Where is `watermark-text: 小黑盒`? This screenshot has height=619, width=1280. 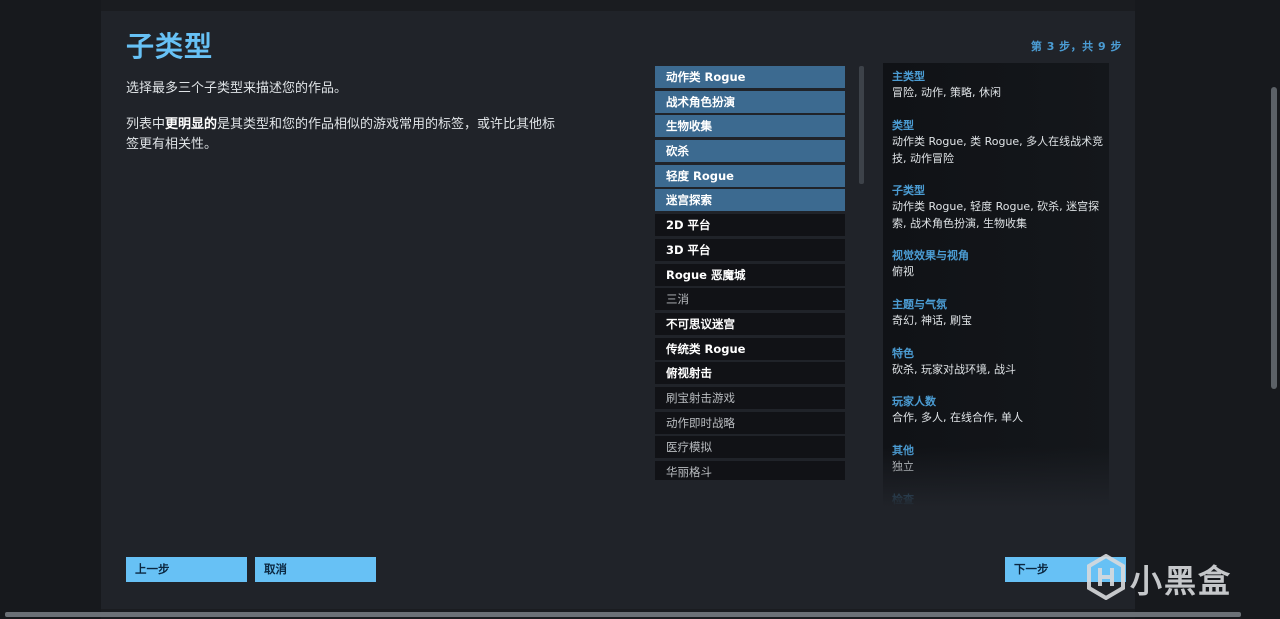 watermark-text: 小黑盒 is located at coordinates (1181, 581).